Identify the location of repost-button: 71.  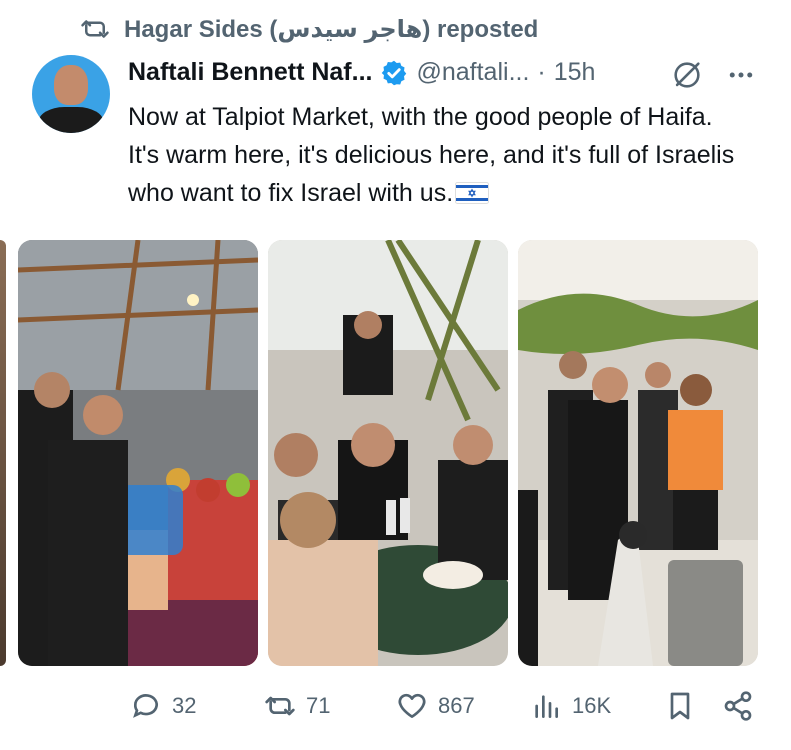
(297, 706).